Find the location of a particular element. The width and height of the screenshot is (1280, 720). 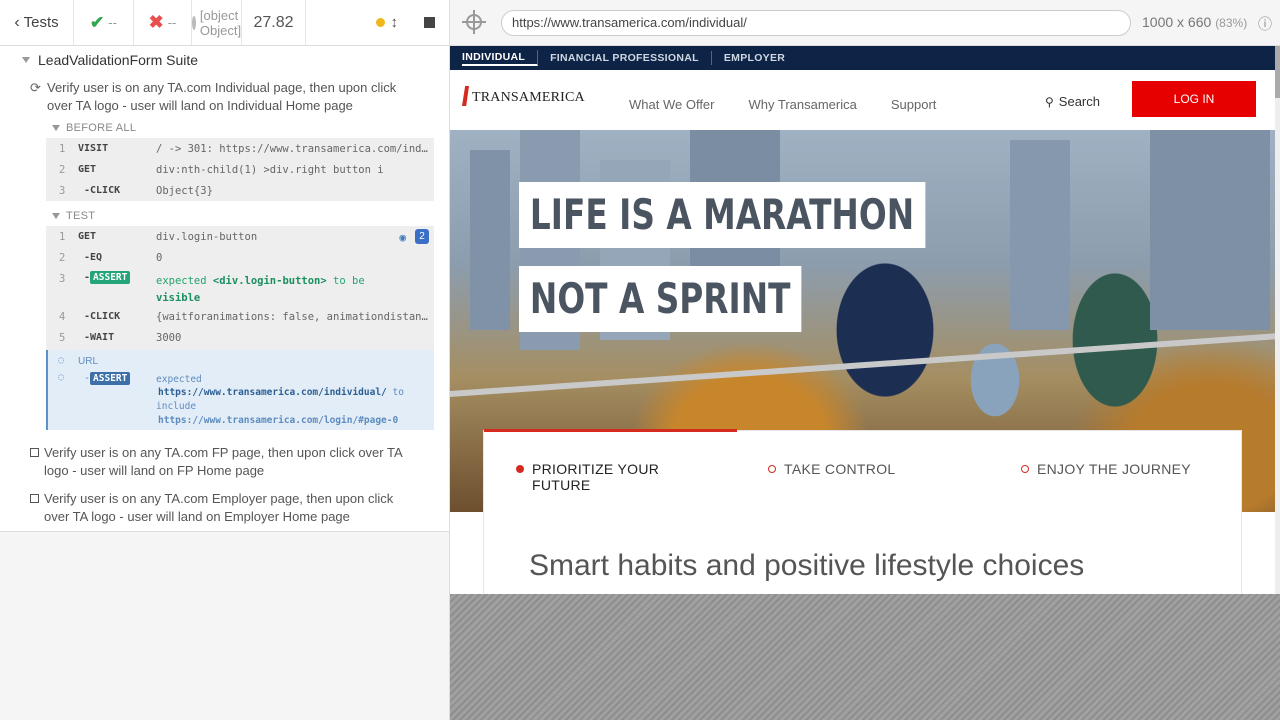

command-row: 5 -WAIT 3000 is located at coordinates (240, 337).